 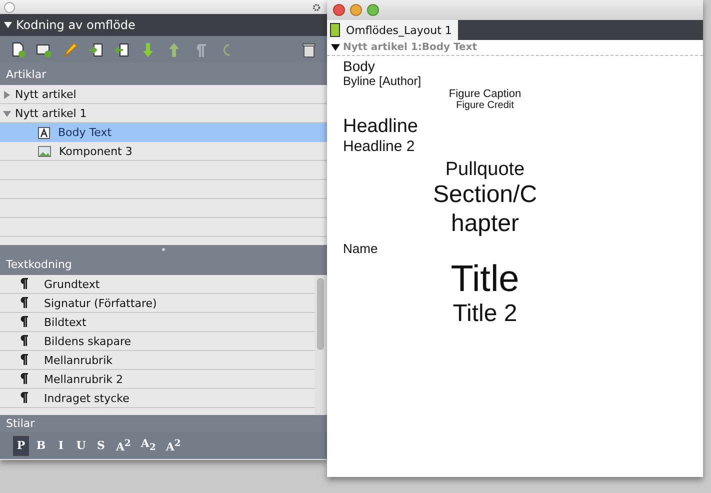 I want to click on text-line: Name, so click(x=361, y=248).